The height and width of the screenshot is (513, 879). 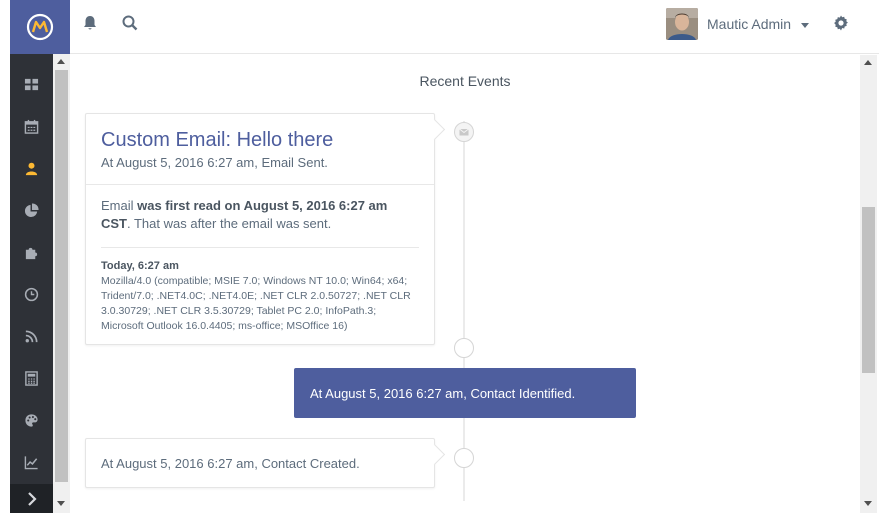 What do you see at coordinates (31, 168) in the screenshot?
I see `contacts-icon` at bounding box center [31, 168].